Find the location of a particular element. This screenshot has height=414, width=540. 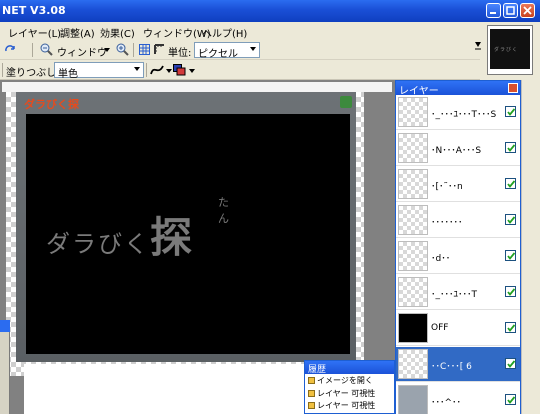

menu-layer: レイヤー(L) is located at coordinates (34, 32).